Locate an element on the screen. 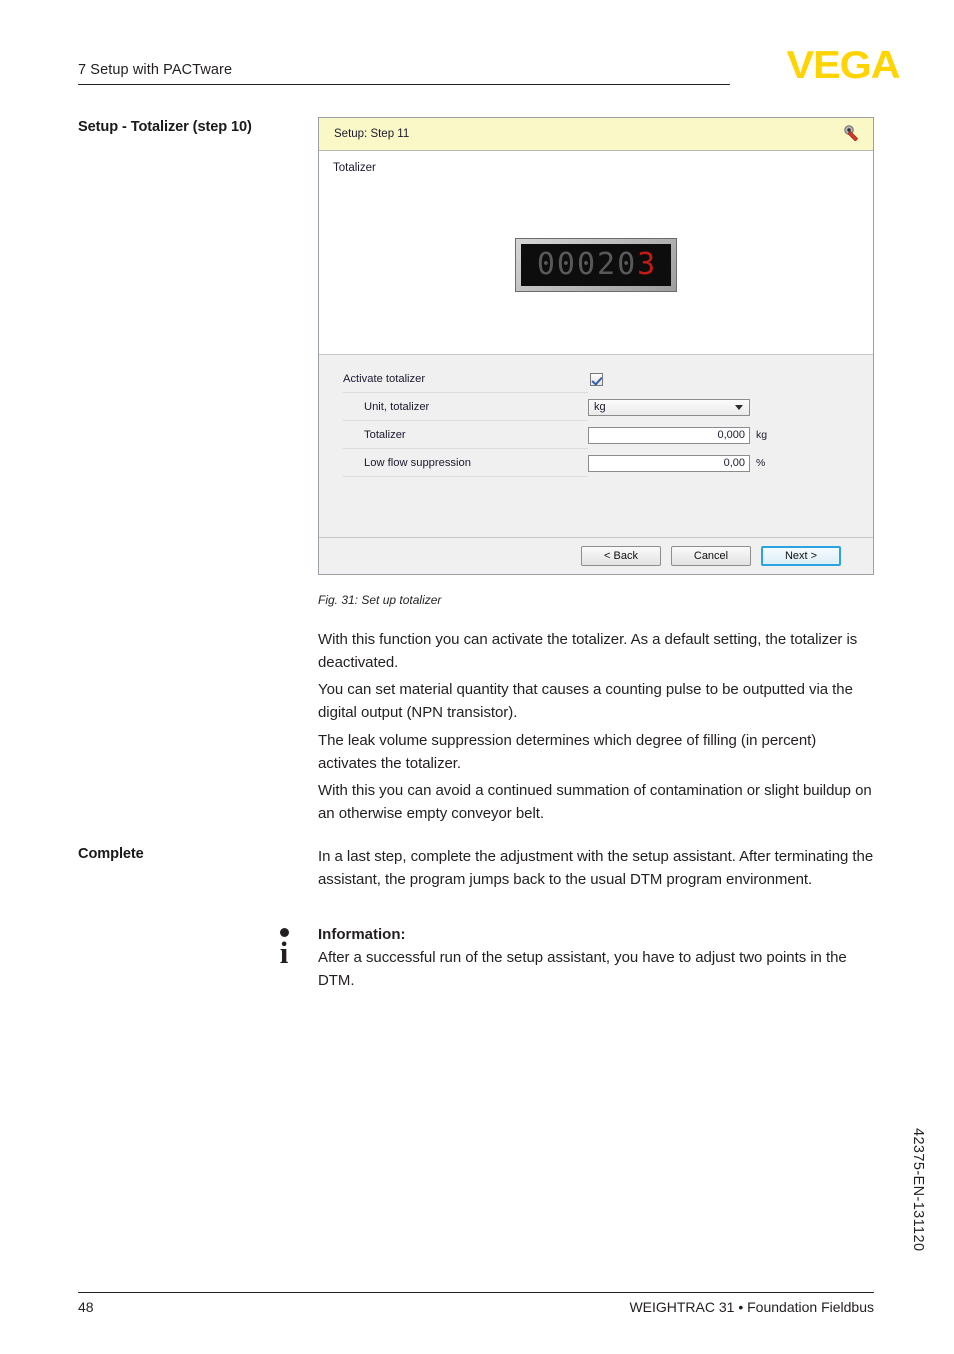 The height and width of the screenshot is (1354, 954). param-label: Low flow suppression is located at coordinates (465, 463).